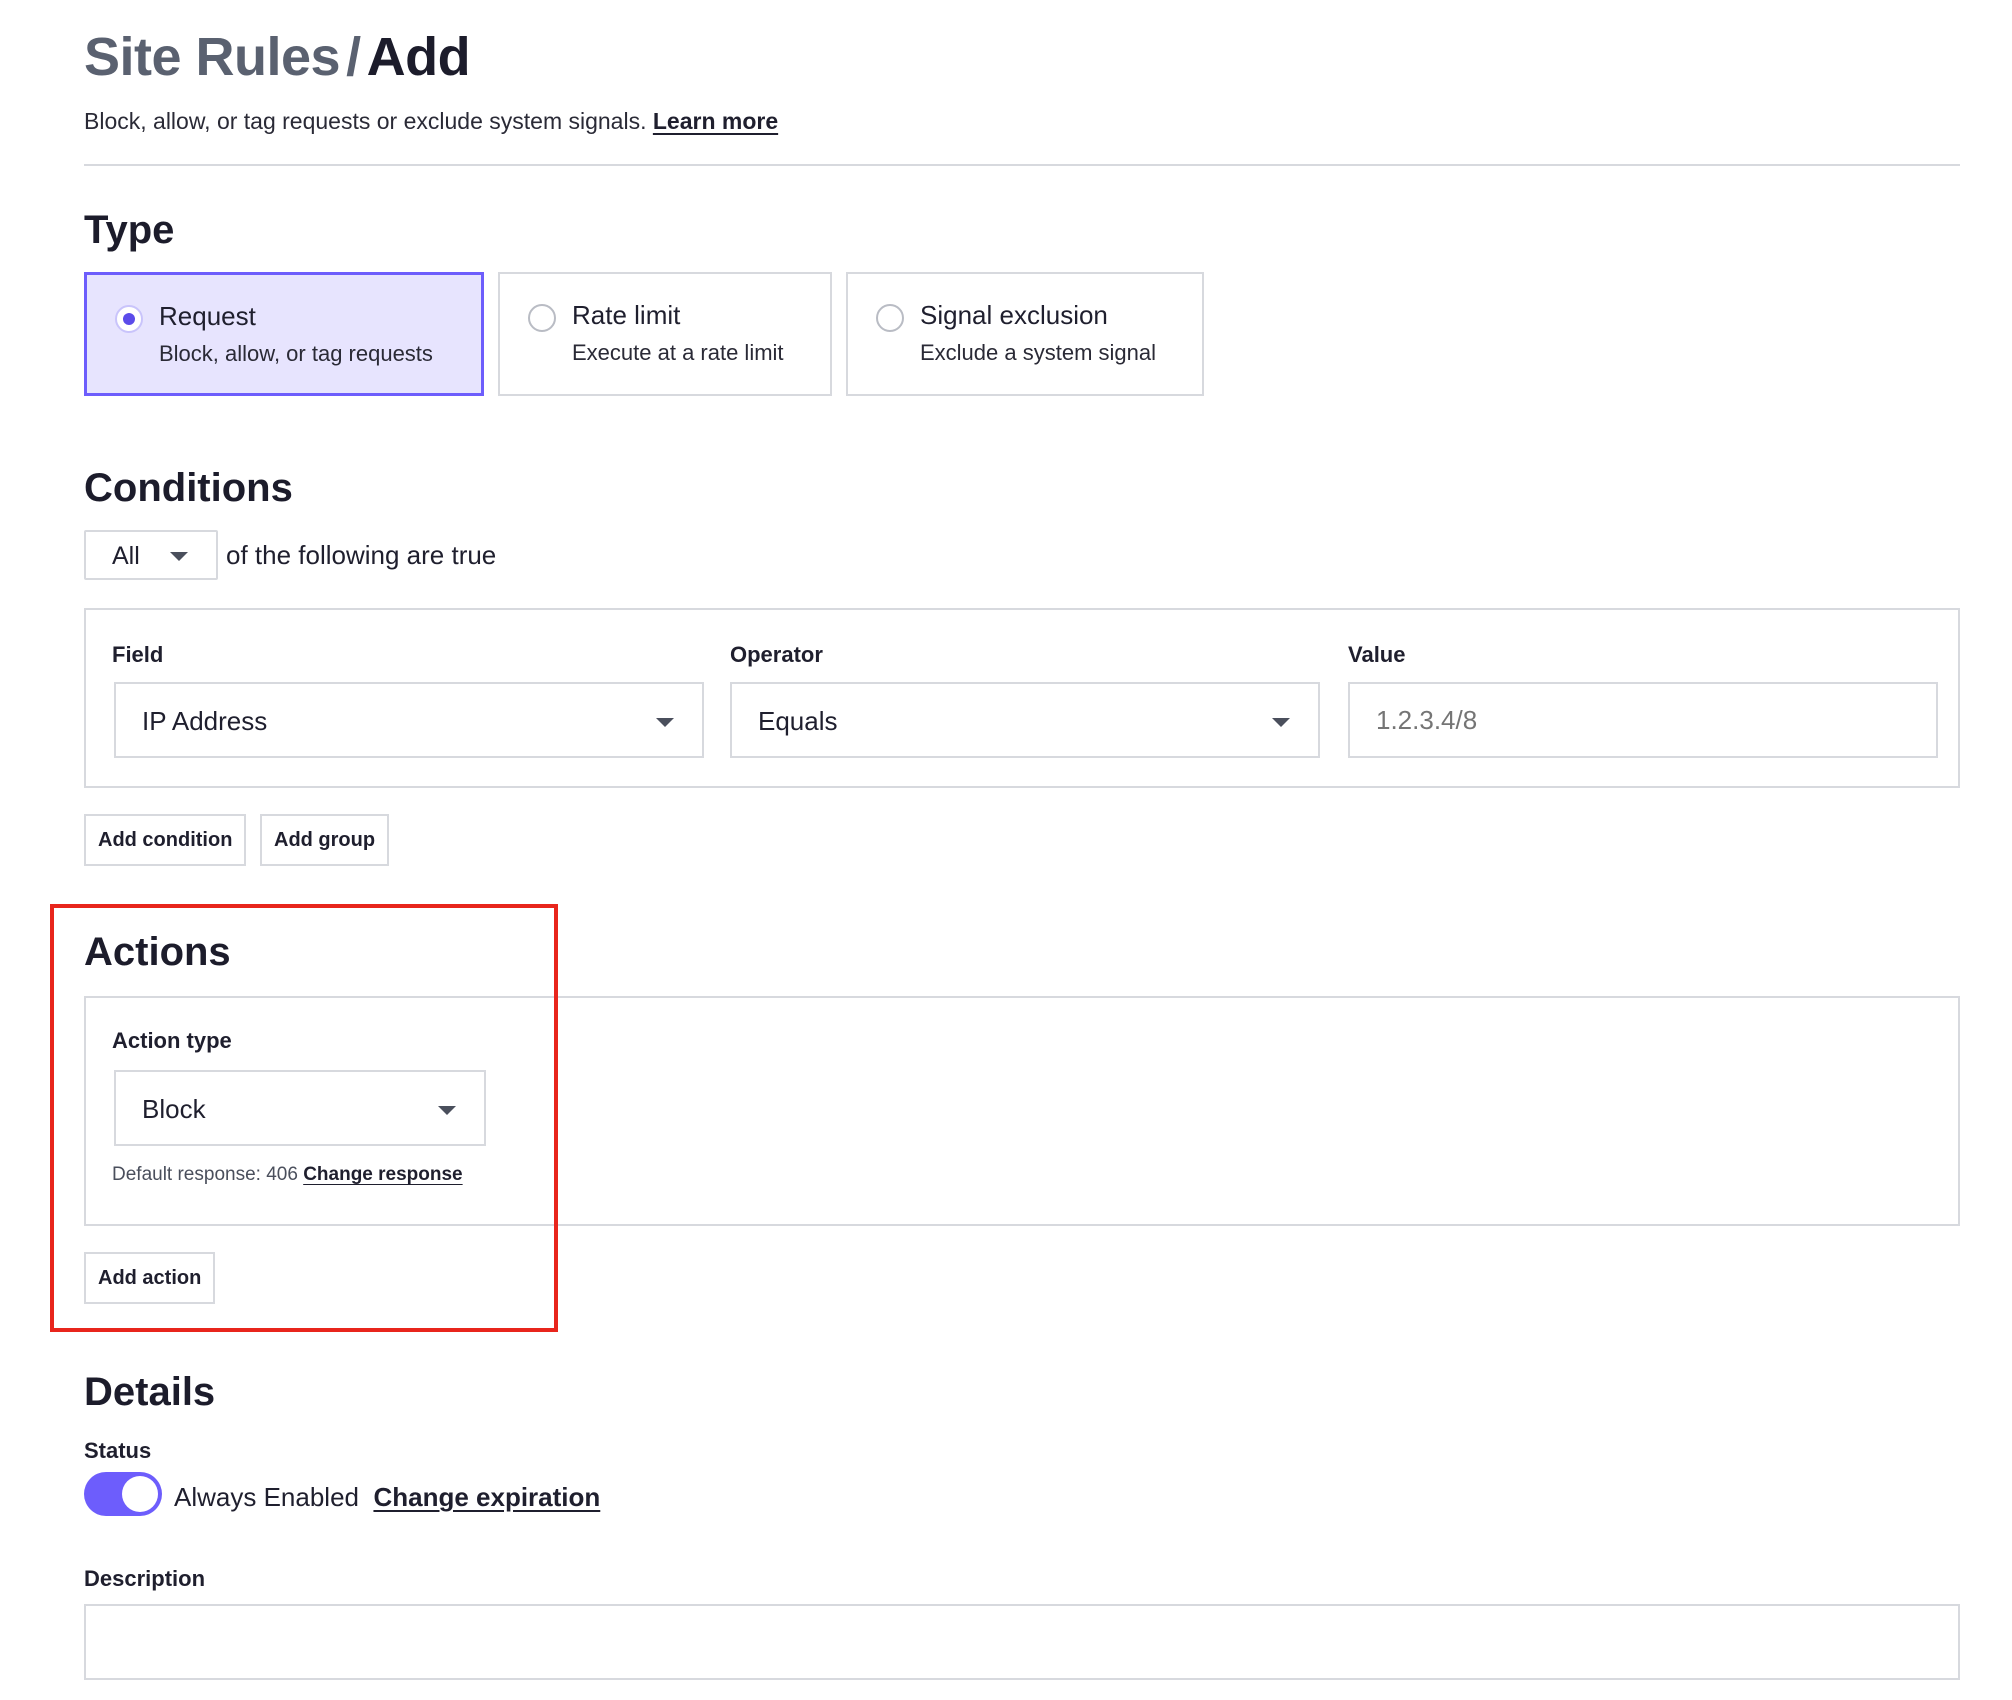 Image resolution: width=2012 pixels, height=1700 pixels. I want to click on change-expiration-link: Change expiration, so click(486, 1497).